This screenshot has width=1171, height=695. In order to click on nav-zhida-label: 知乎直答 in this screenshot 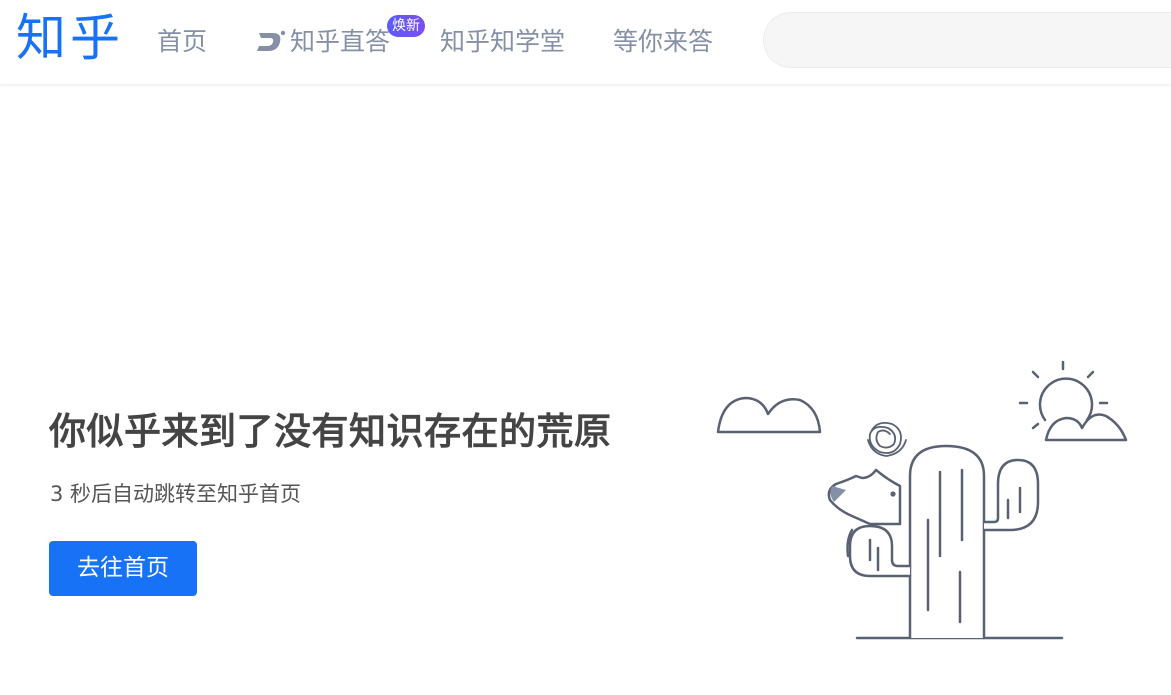, I will do `click(340, 41)`.